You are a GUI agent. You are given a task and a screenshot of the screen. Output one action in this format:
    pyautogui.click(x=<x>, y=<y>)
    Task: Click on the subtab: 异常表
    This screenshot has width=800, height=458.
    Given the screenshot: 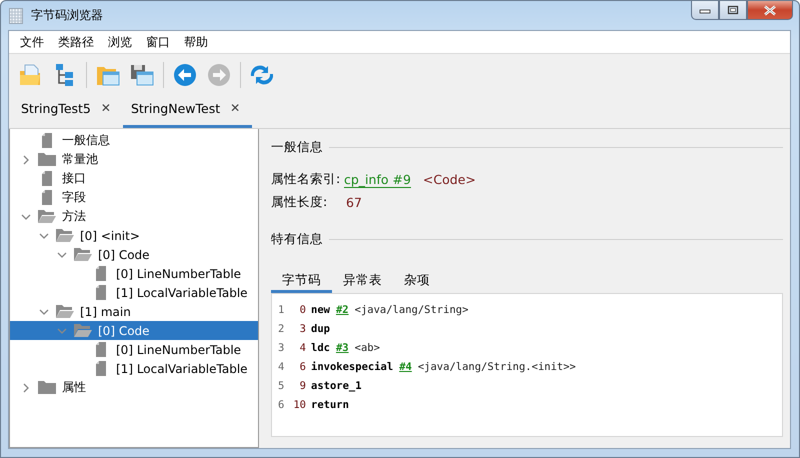 What is the action you would take?
    pyautogui.click(x=362, y=281)
    